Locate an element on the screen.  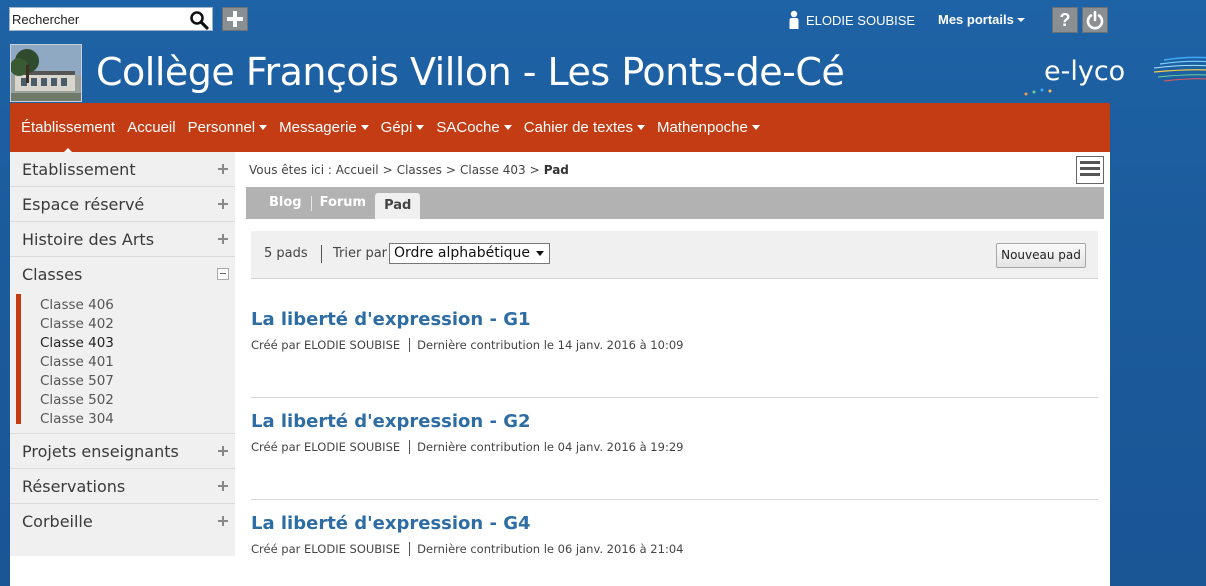
hamburger-menu-icon is located at coordinates (1090, 170).